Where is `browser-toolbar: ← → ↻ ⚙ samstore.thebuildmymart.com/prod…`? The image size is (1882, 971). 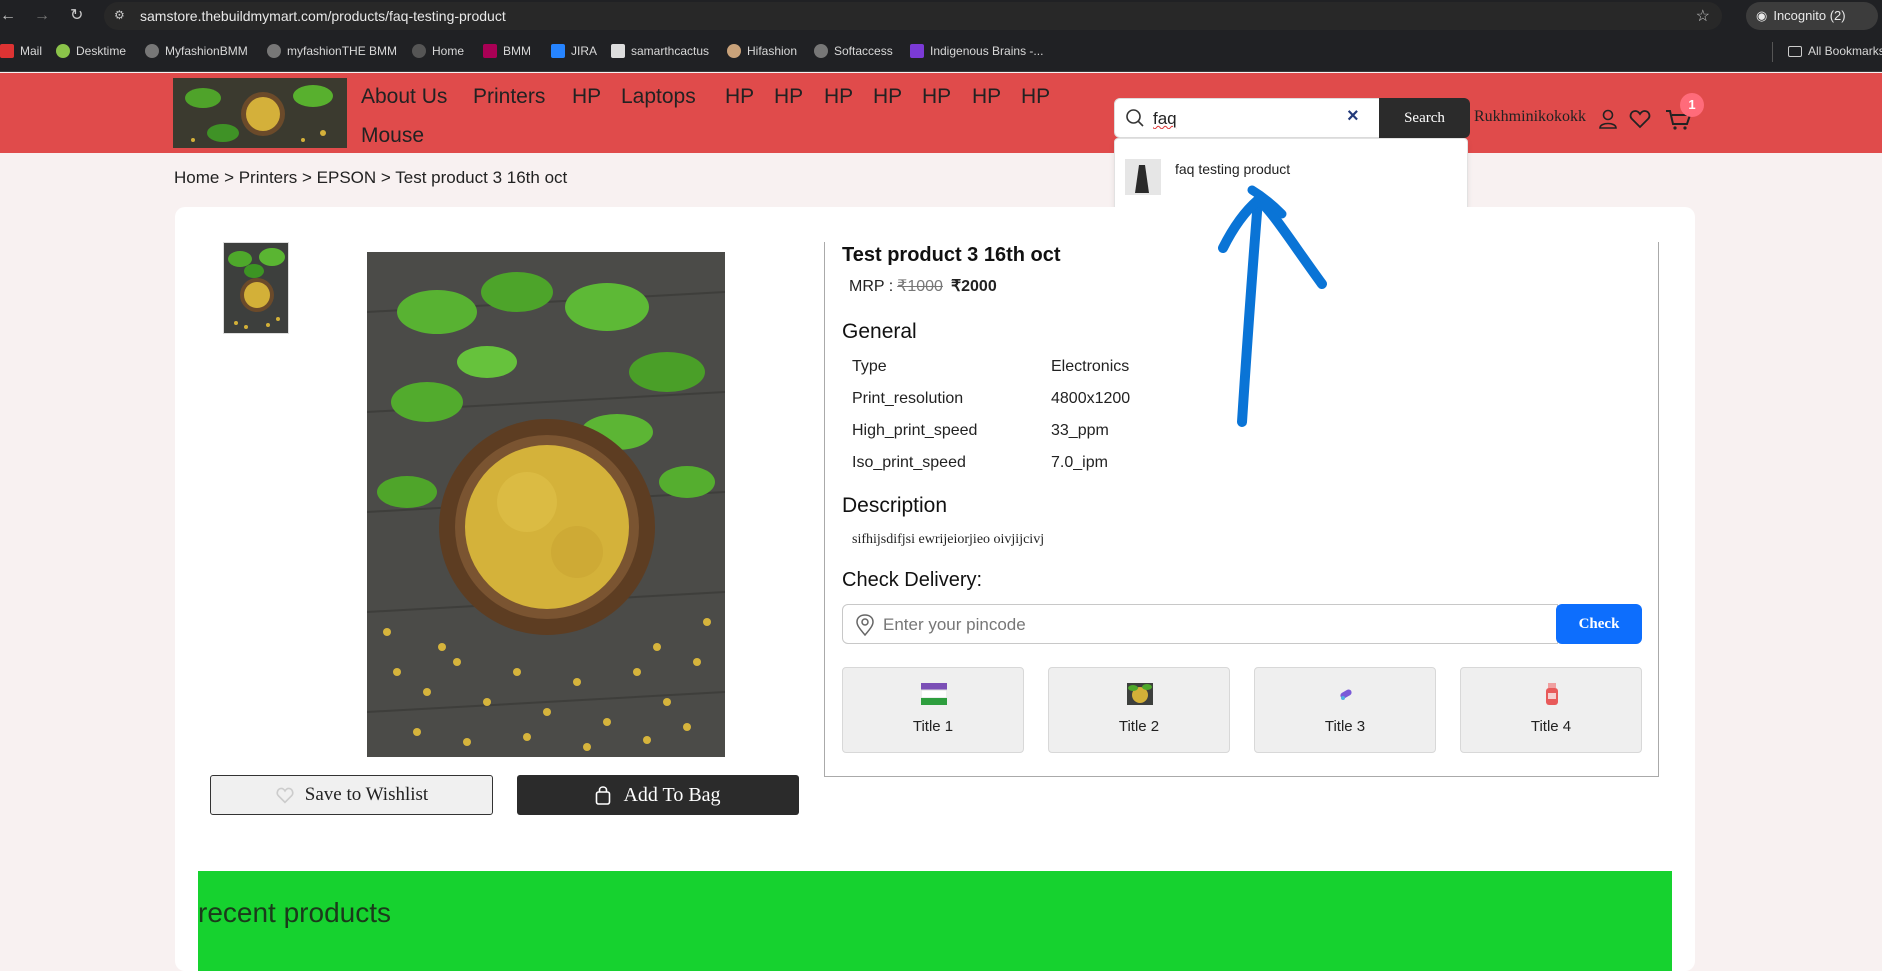 browser-toolbar: ← → ↻ ⚙ samstore.thebuildmymart.com/prod… is located at coordinates (941, 16).